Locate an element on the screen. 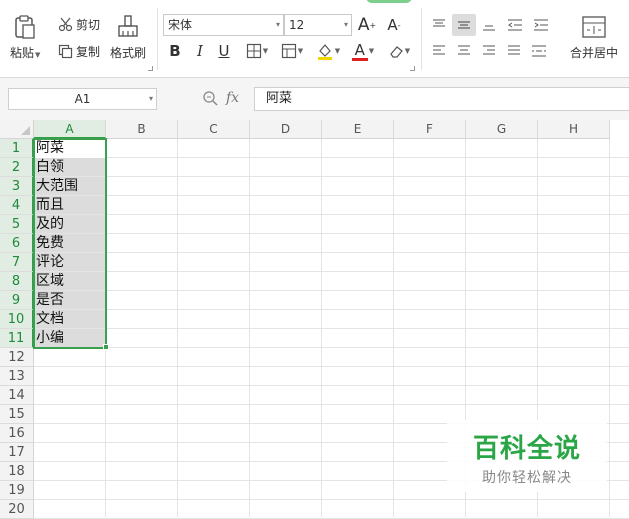 This screenshot has width=629, height=519. cell-style-icon: ▼ is located at coordinates (292, 51).